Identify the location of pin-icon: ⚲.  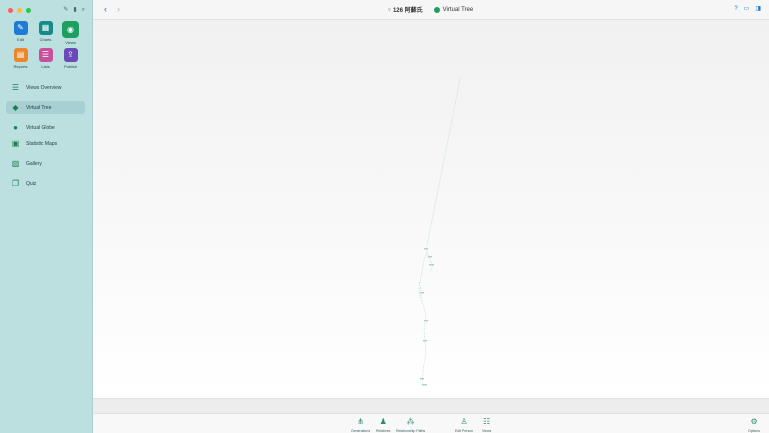
(389, 9).